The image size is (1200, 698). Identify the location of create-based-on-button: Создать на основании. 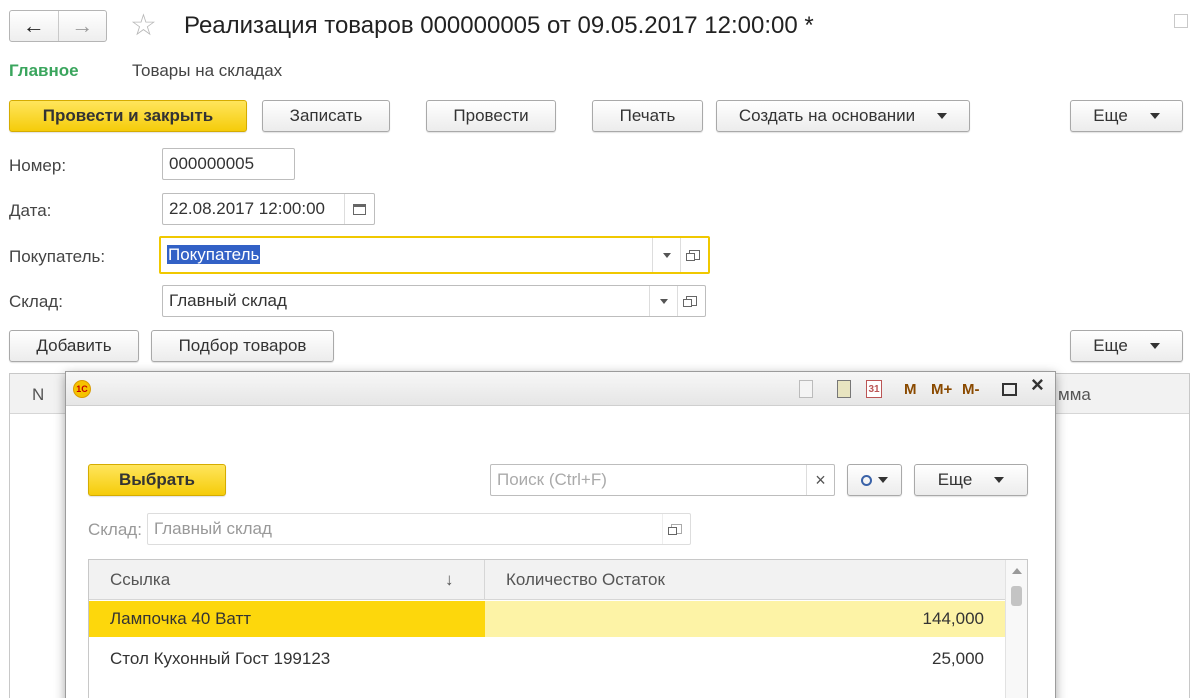
(843, 116).